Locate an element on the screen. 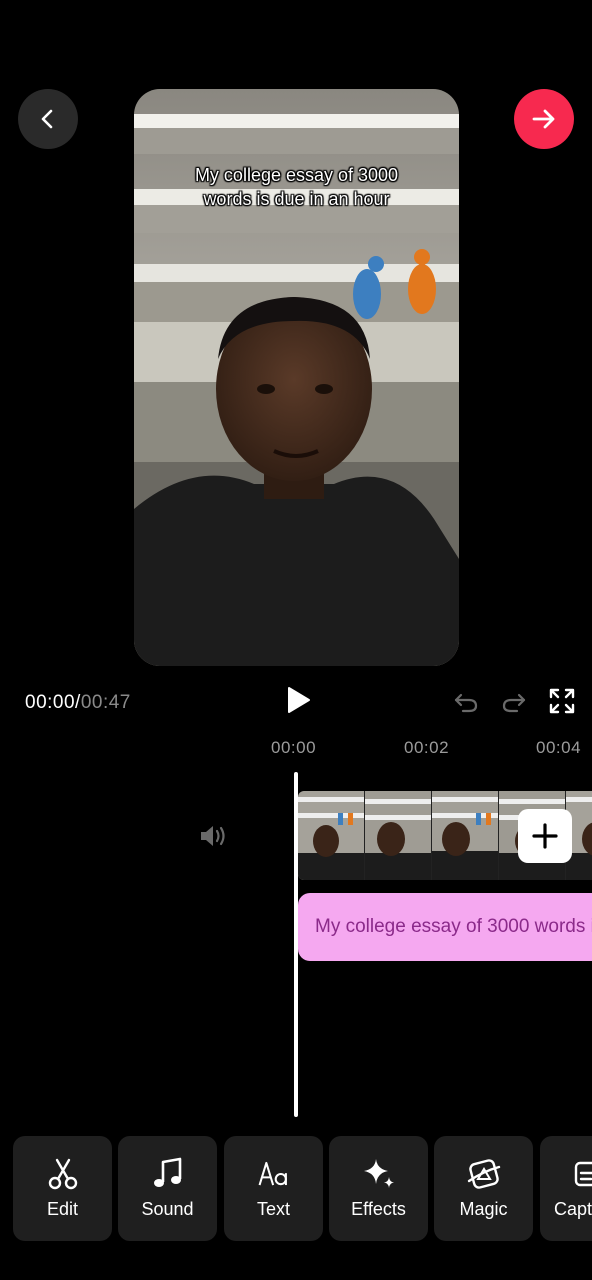 The width and height of the screenshot is (592, 1280). time-display: 00:00/00:47 is located at coordinates (78, 703).